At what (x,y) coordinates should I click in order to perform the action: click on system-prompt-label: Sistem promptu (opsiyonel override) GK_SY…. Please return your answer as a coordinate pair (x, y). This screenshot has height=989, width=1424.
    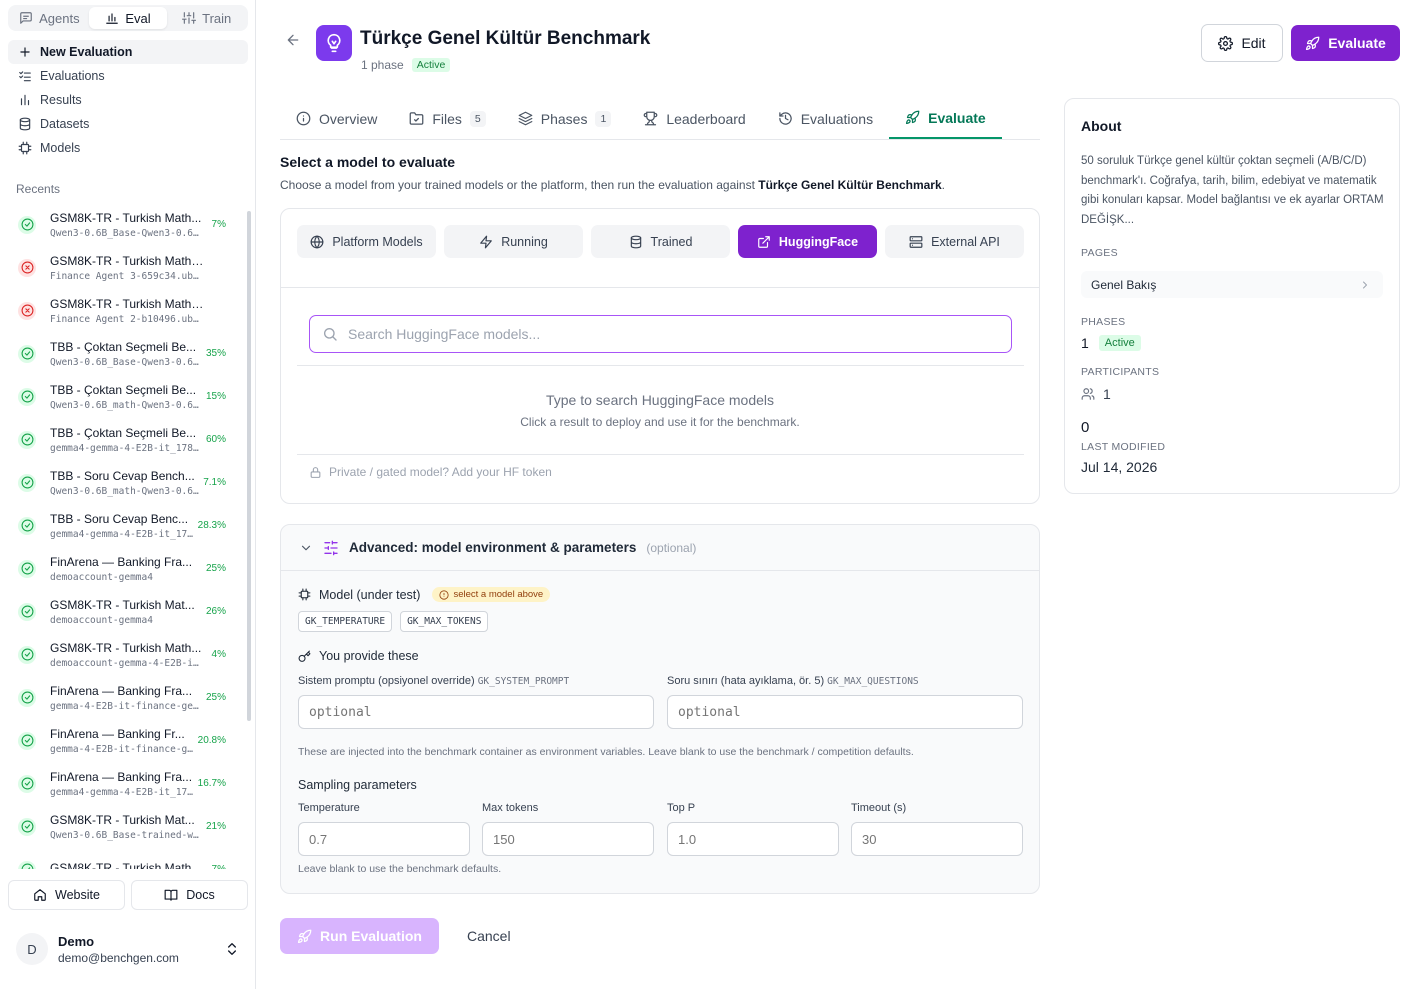
    Looking at the image, I should click on (433, 681).